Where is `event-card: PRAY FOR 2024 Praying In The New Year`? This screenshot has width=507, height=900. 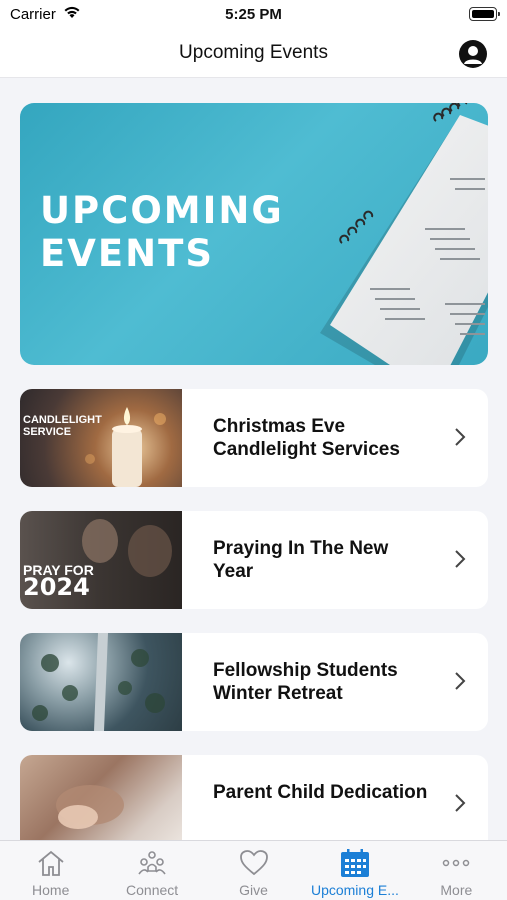
event-card: PRAY FOR 2024 Praying In The New Year is located at coordinates (254, 560).